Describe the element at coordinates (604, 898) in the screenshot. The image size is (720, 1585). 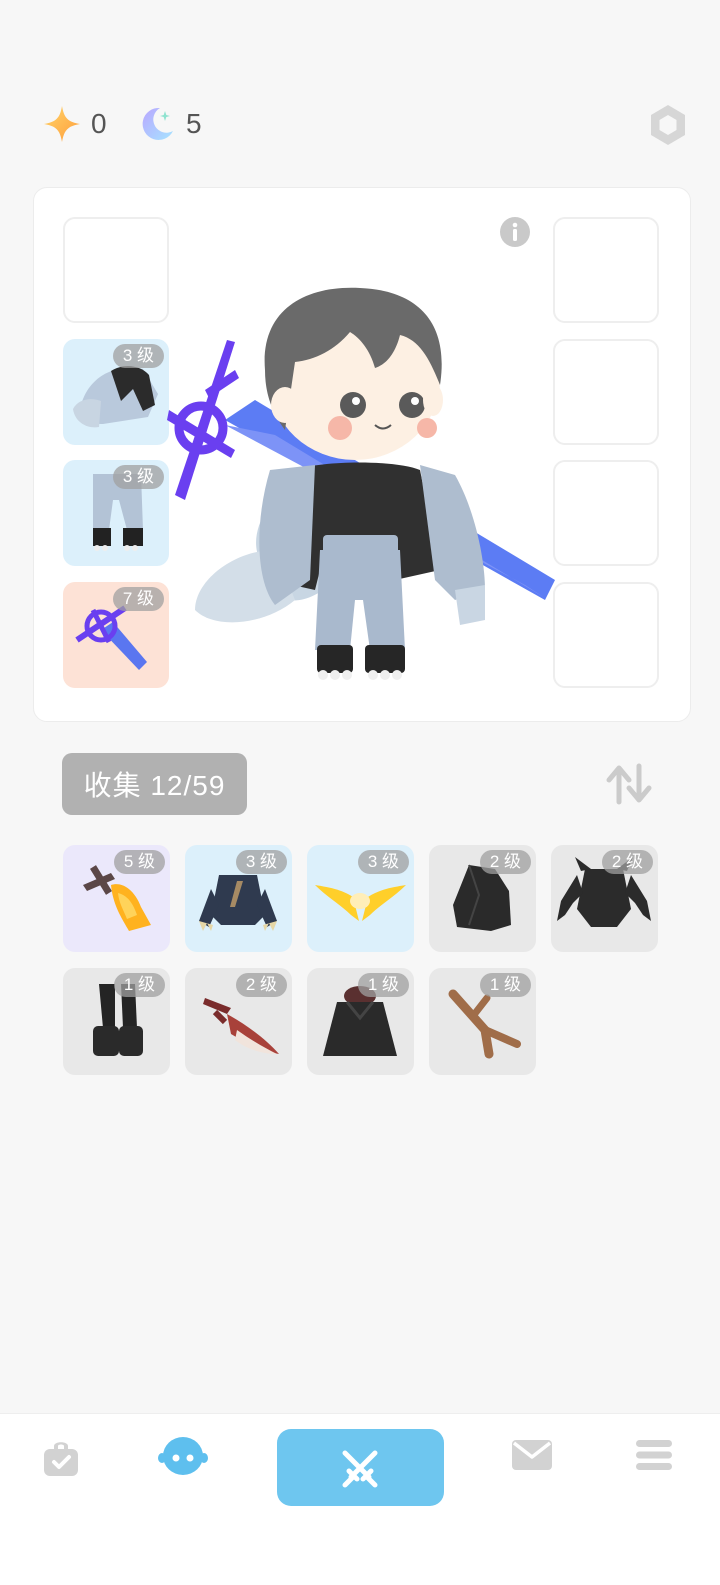
I see `collection-item-spiked-armor: 2 级` at that location.